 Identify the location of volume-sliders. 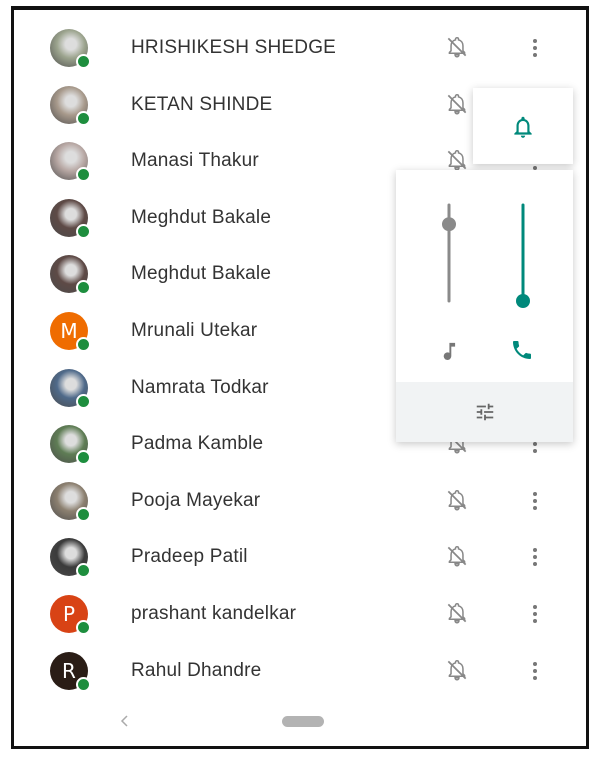
(486, 281).